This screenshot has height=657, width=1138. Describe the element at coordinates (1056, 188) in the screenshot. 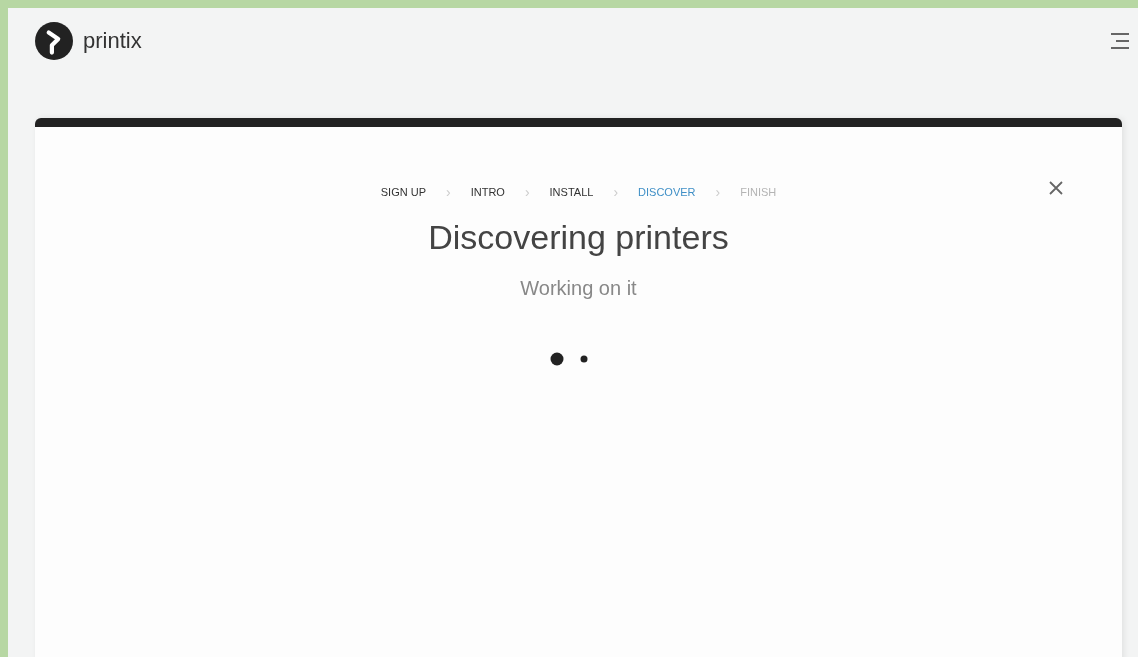

I see `close-icon` at that location.